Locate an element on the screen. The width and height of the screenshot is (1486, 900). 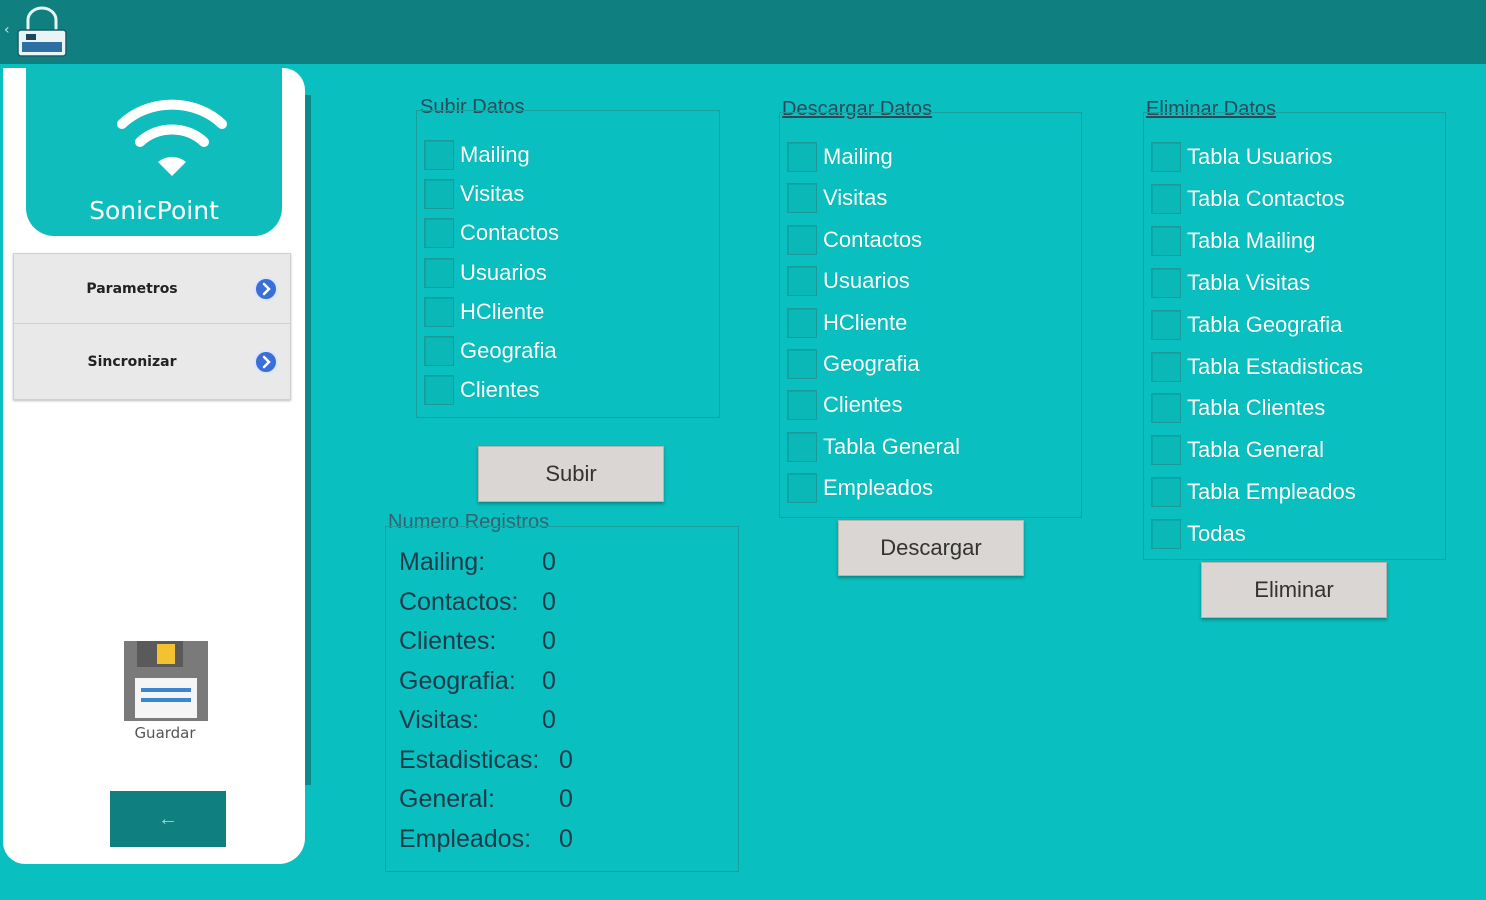
menu-item-sincronizar: Sincronizar is located at coordinates (152, 361).